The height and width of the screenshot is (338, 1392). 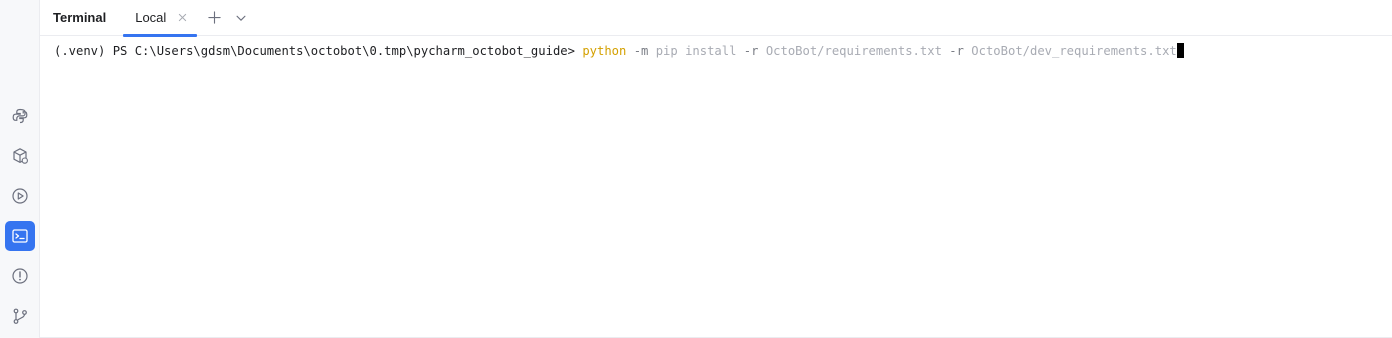 I want to click on tab-local: Local, so click(x=160, y=18).